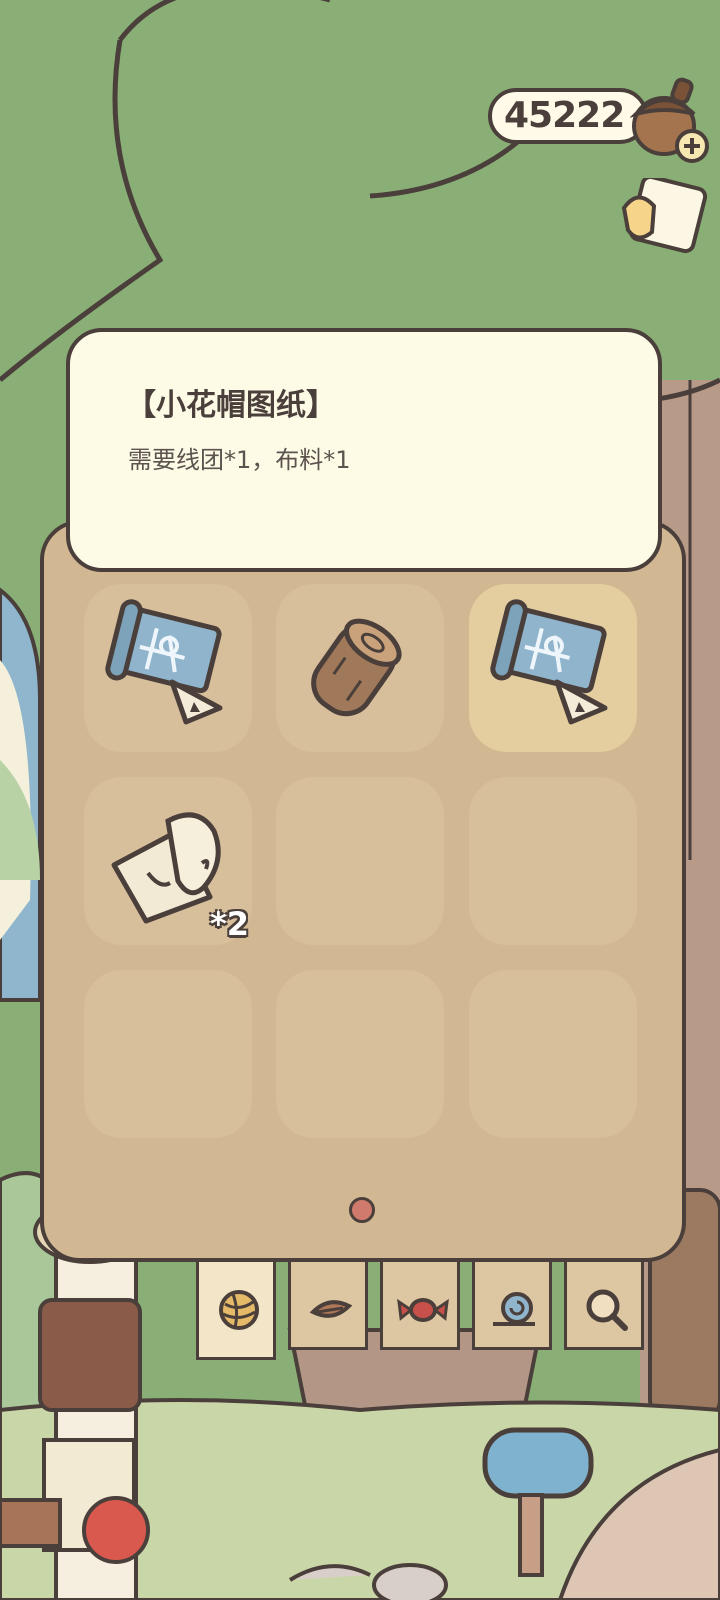  Describe the element at coordinates (229, 924) in the screenshot. I see `item-quantity: *2` at that location.